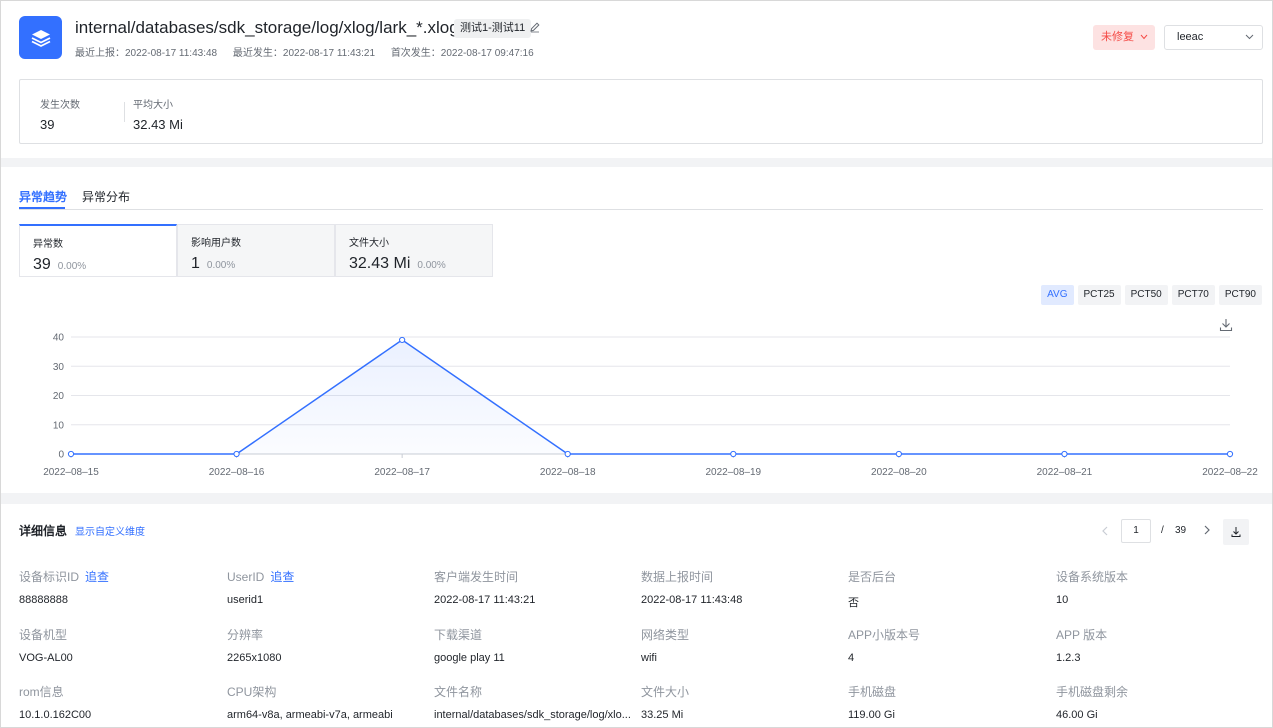 This screenshot has width=1273, height=728. I want to click on tab-trend: 异常趋势, so click(43, 196).